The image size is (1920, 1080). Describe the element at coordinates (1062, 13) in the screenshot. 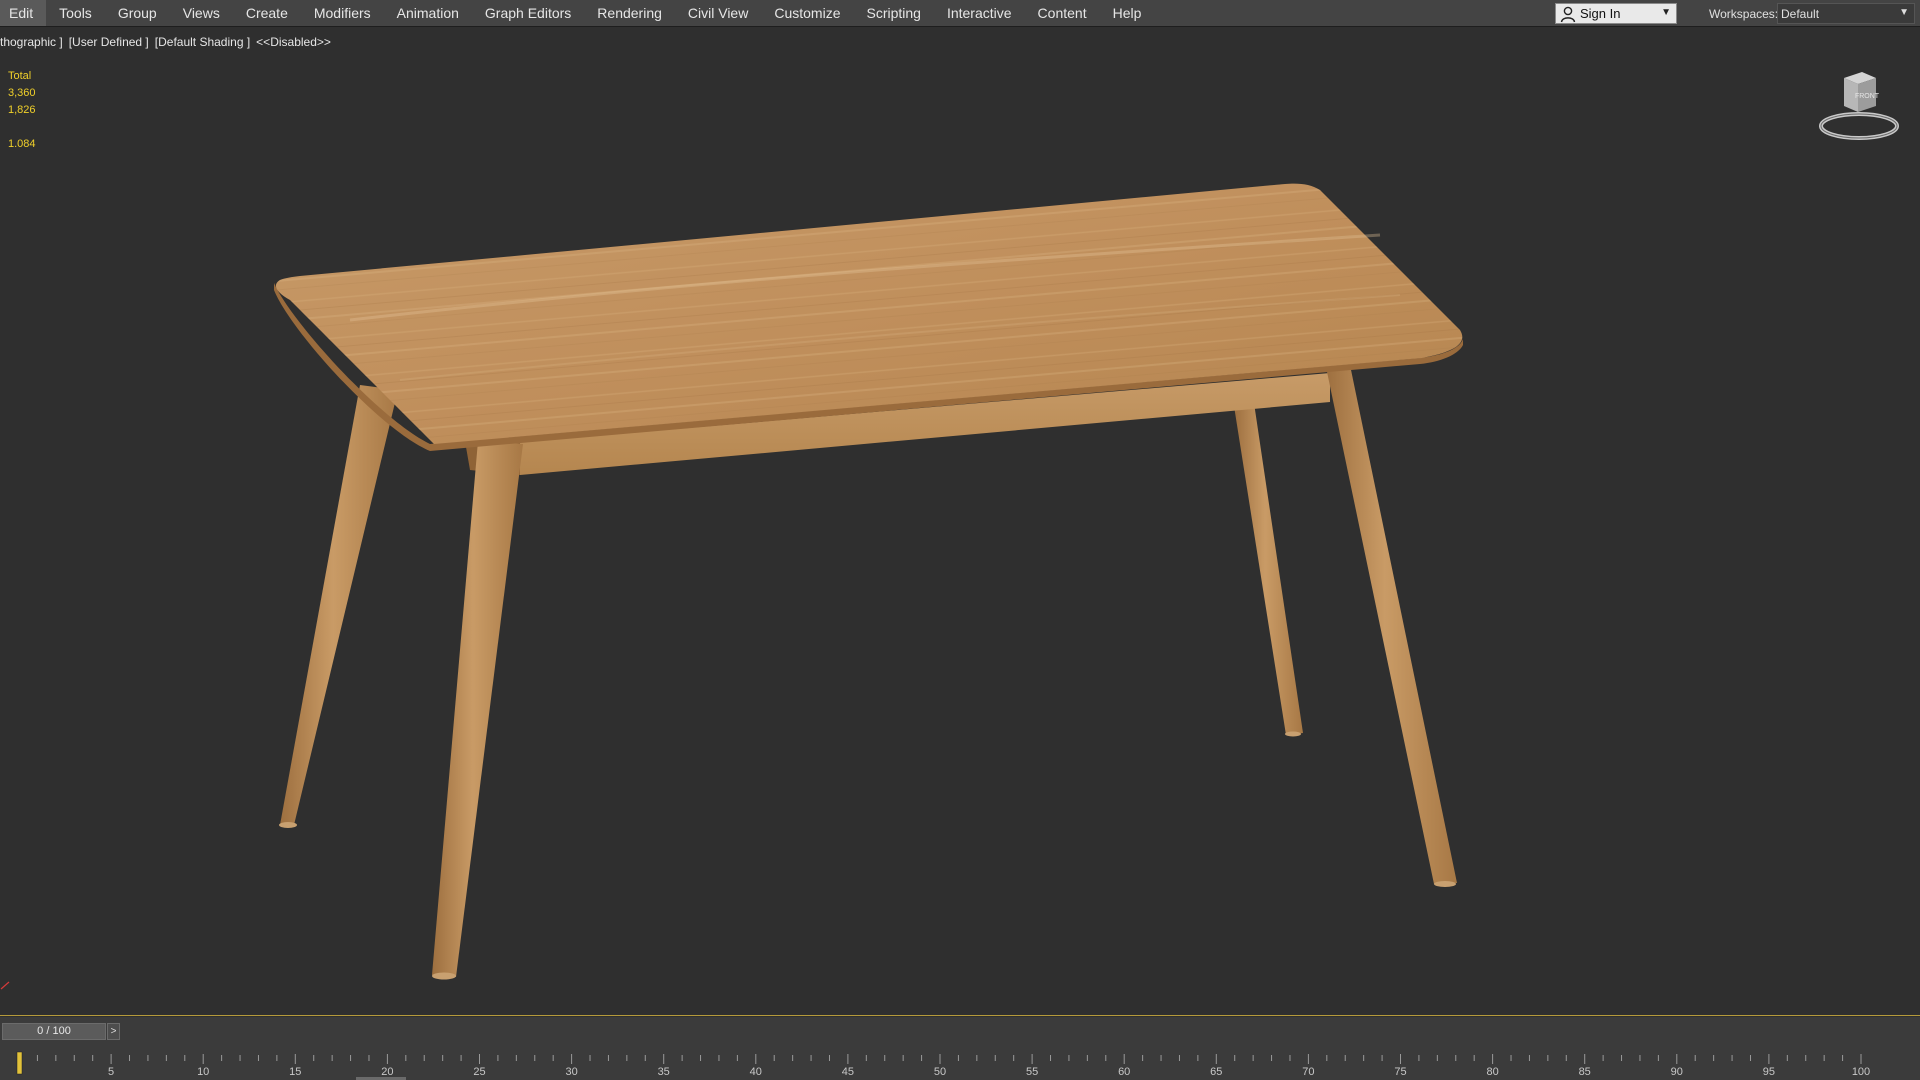

I see `menu-content: Content` at that location.